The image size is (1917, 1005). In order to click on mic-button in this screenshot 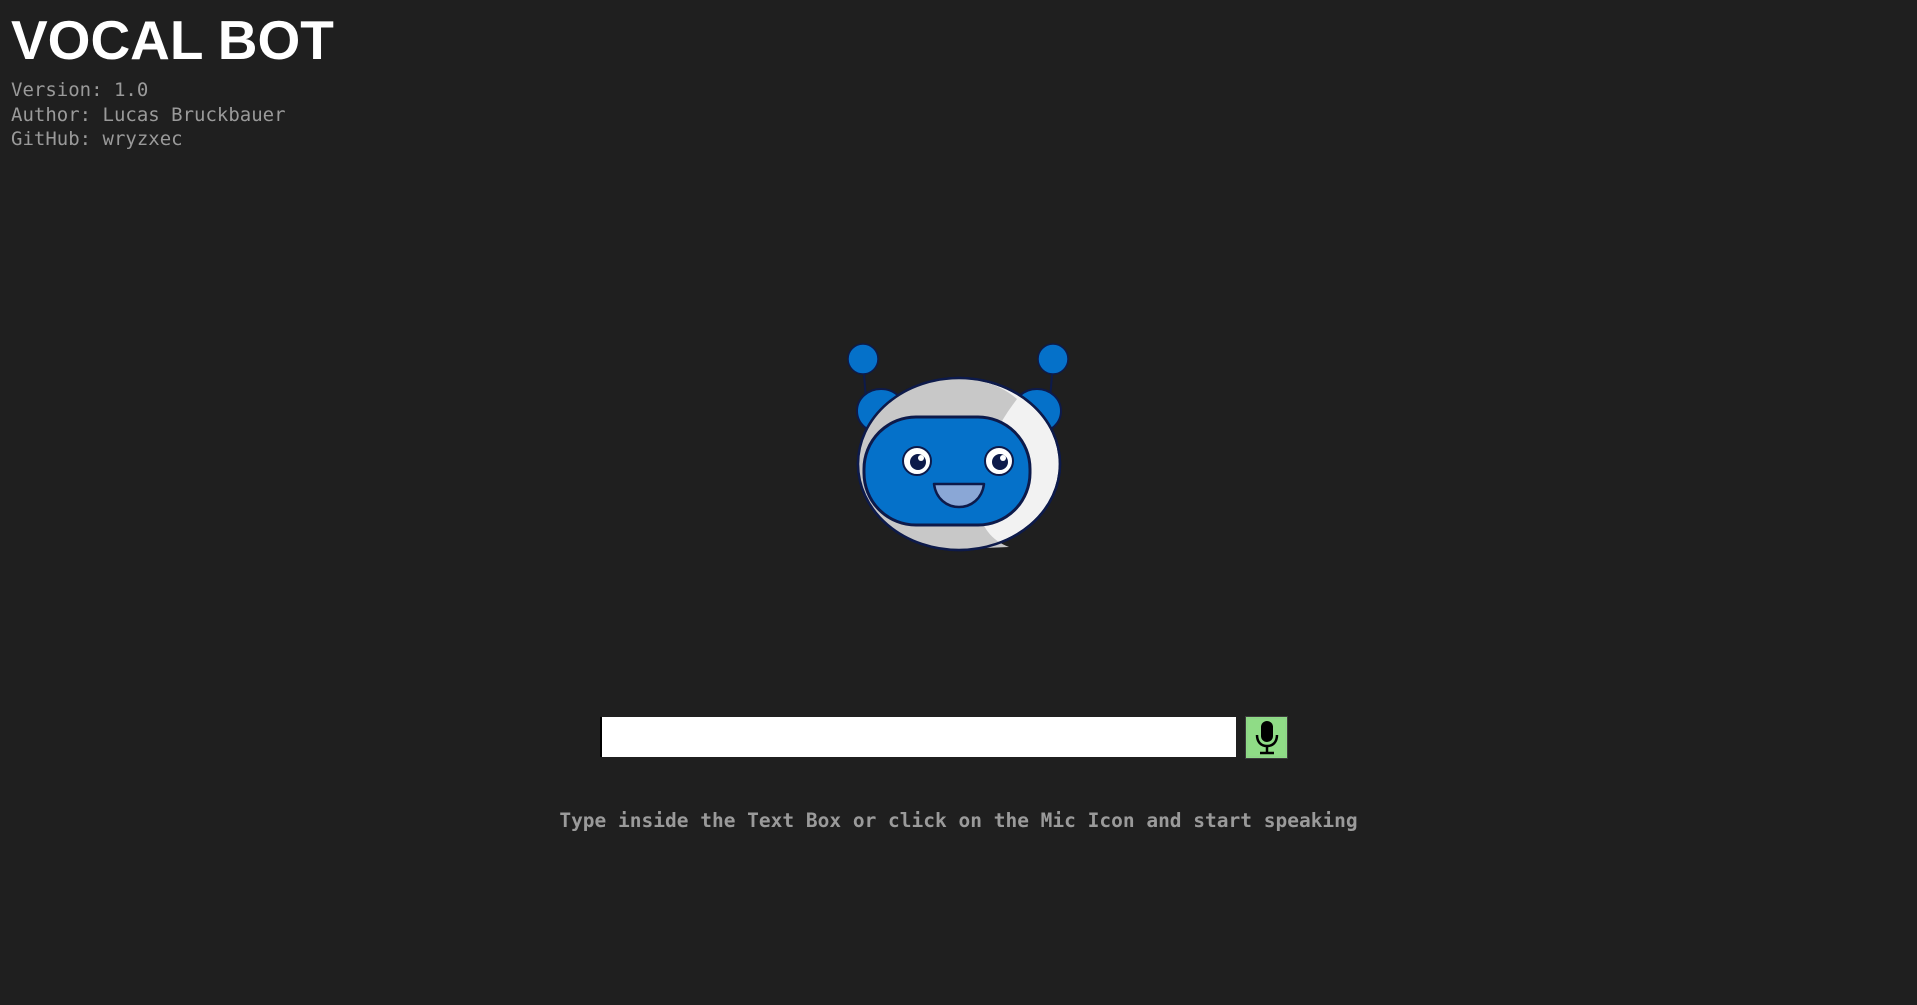, I will do `click(1266, 737)`.